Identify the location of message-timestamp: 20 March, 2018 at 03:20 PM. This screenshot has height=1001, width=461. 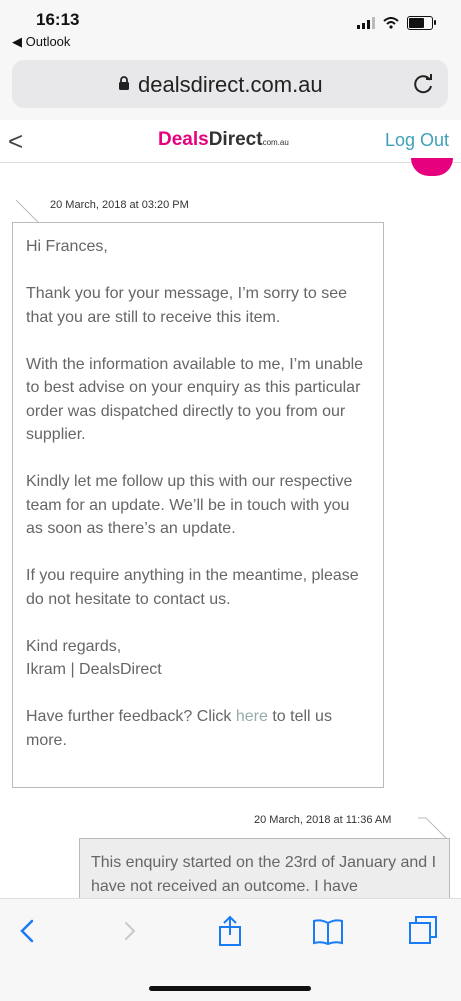
(119, 205).